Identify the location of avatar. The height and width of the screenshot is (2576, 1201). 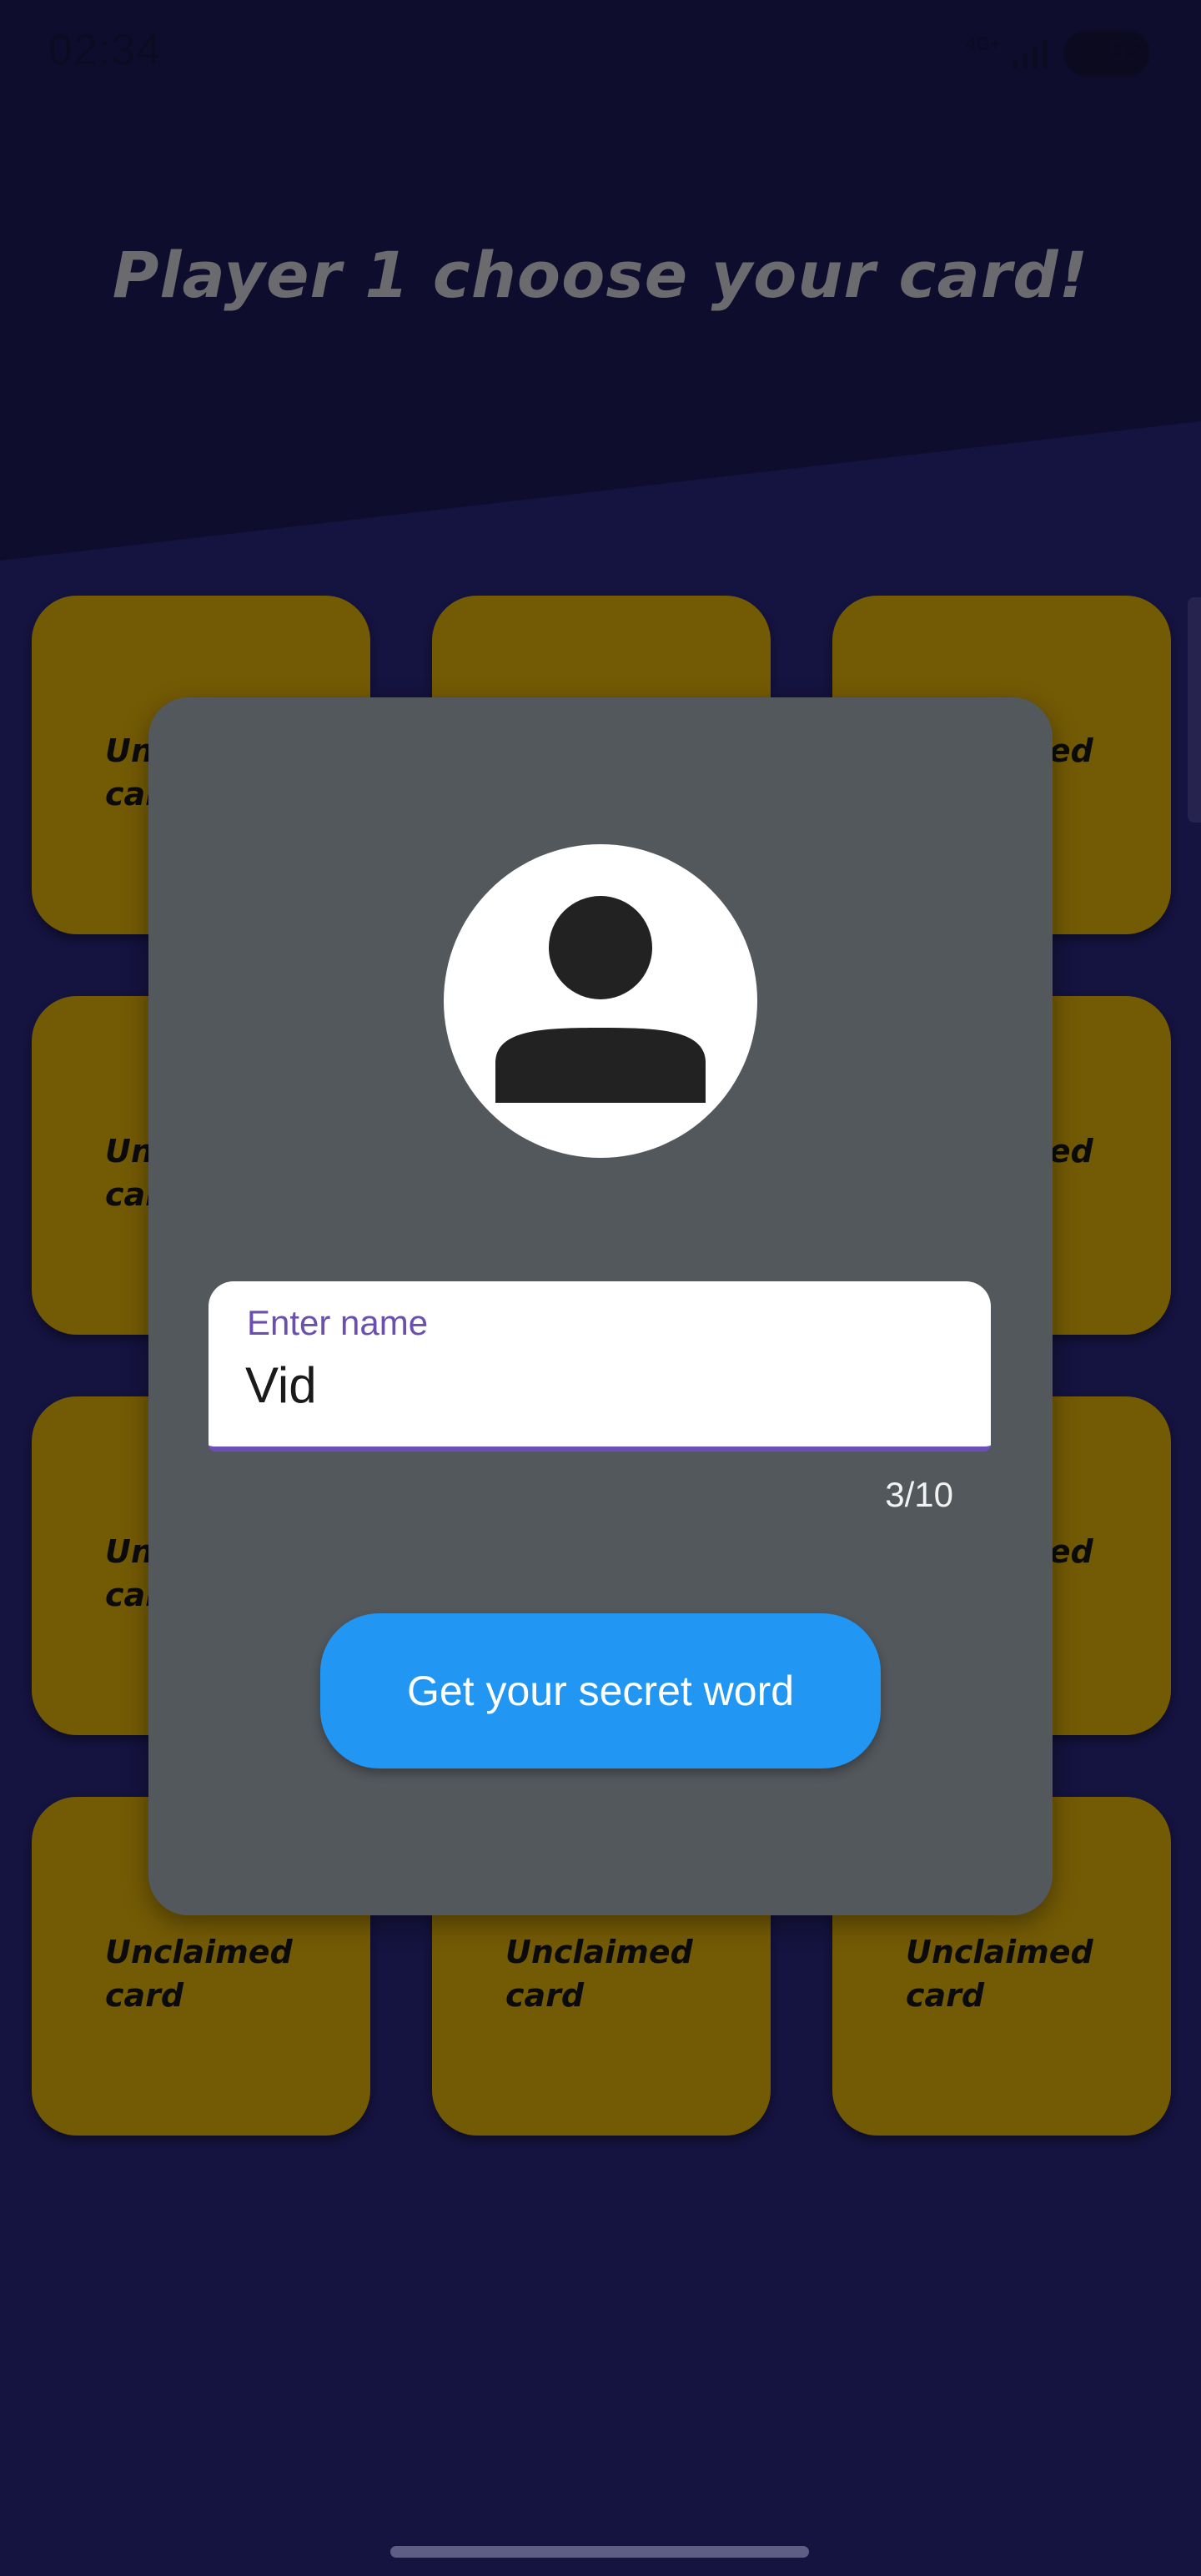
(601, 1001).